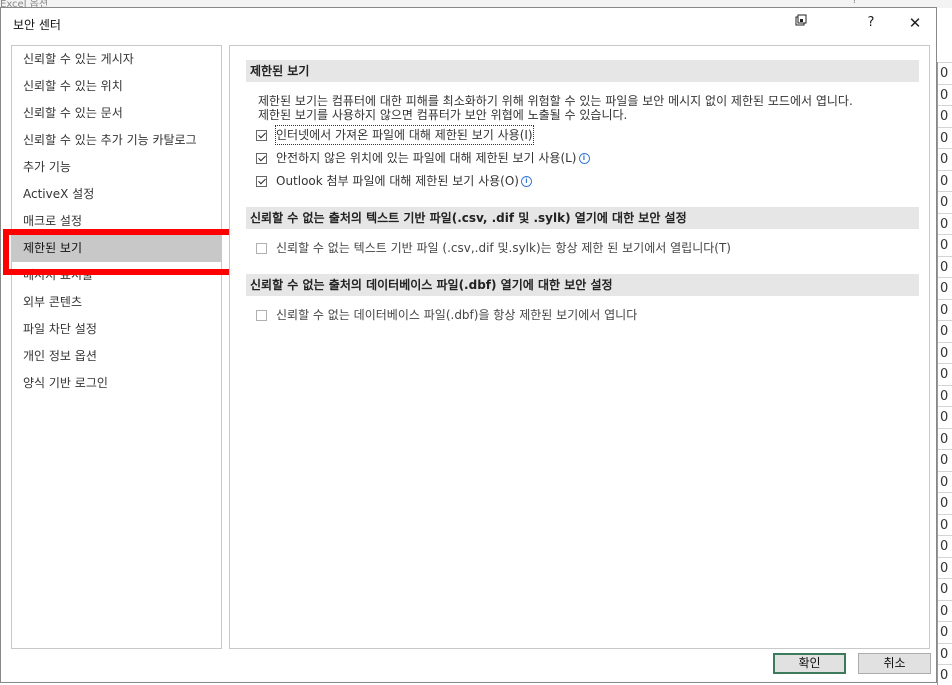 Image resolution: width=952 pixels, height=685 pixels. Describe the element at coordinates (261, 135) in the screenshot. I see `checkbox-internet-files` at that location.